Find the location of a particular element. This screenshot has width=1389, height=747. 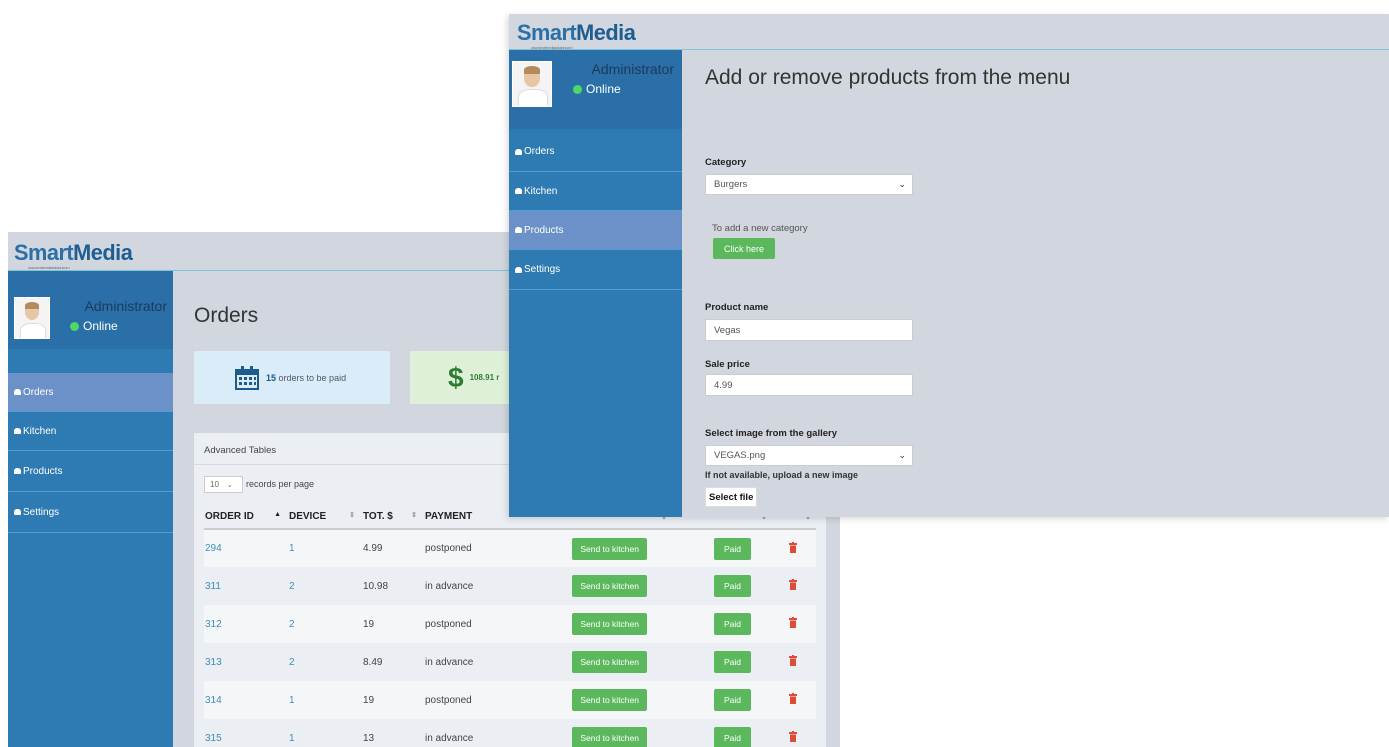

gallery-label: Select image from the gallery is located at coordinates (771, 433).